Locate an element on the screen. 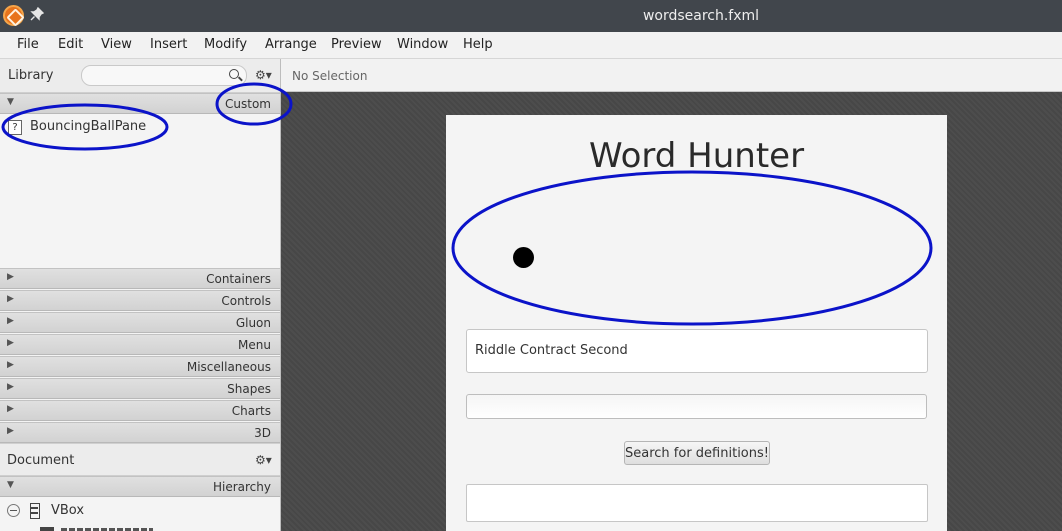 The width and height of the screenshot is (1062, 531). section-label: 3D is located at coordinates (262, 433).